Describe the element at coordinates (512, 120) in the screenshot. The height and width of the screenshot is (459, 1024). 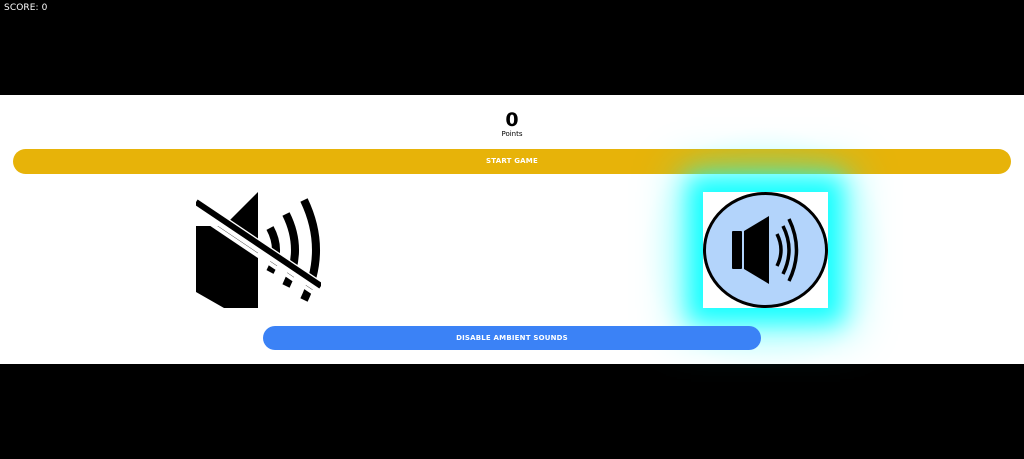
I see `points-value: 0` at that location.